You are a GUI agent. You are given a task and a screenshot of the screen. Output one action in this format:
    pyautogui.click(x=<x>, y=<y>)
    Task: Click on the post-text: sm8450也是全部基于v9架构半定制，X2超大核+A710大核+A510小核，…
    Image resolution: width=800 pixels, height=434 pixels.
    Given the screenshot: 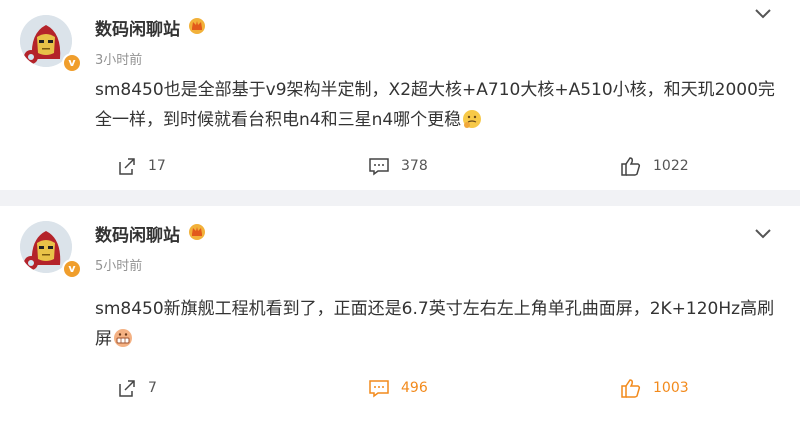 What is the action you would take?
    pyautogui.click(x=435, y=105)
    